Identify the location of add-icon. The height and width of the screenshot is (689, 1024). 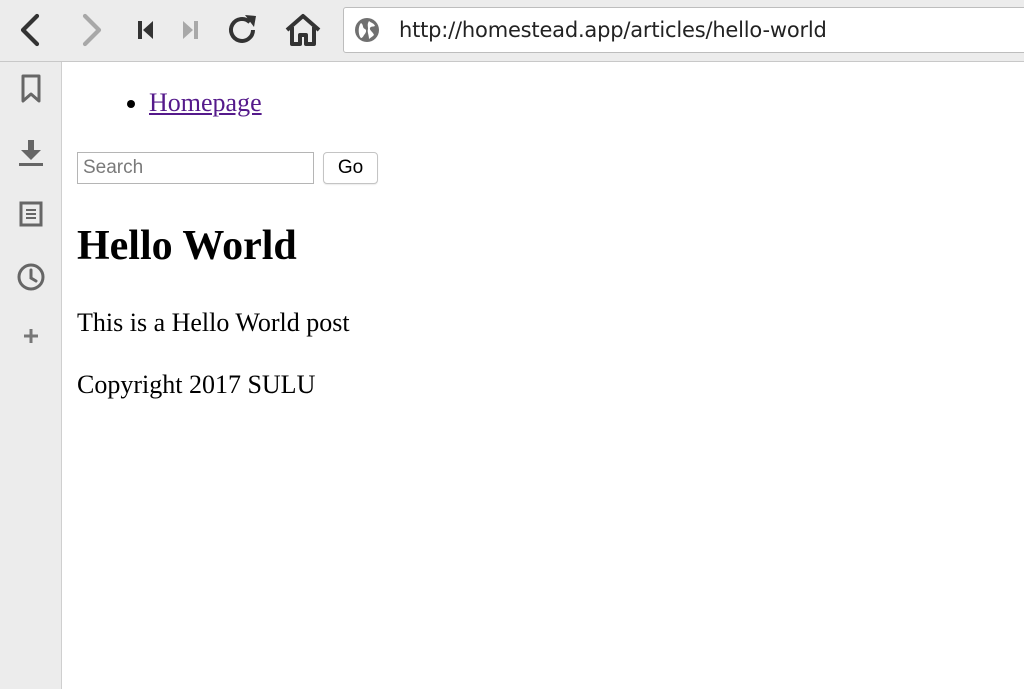
(31, 336).